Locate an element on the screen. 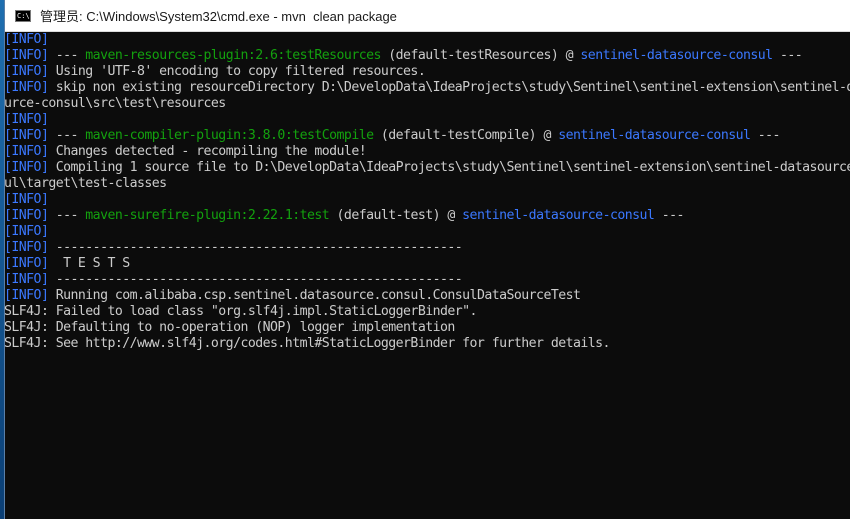 This screenshot has width=850, height=519. console-line: ul\target\test-classes is located at coordinates (427, 184).